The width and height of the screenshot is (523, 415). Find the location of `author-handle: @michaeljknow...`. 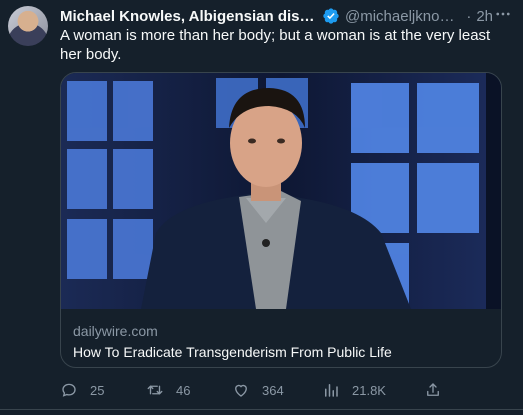

author-handle: @michaeljknow... is located at coordinates (403, 16).